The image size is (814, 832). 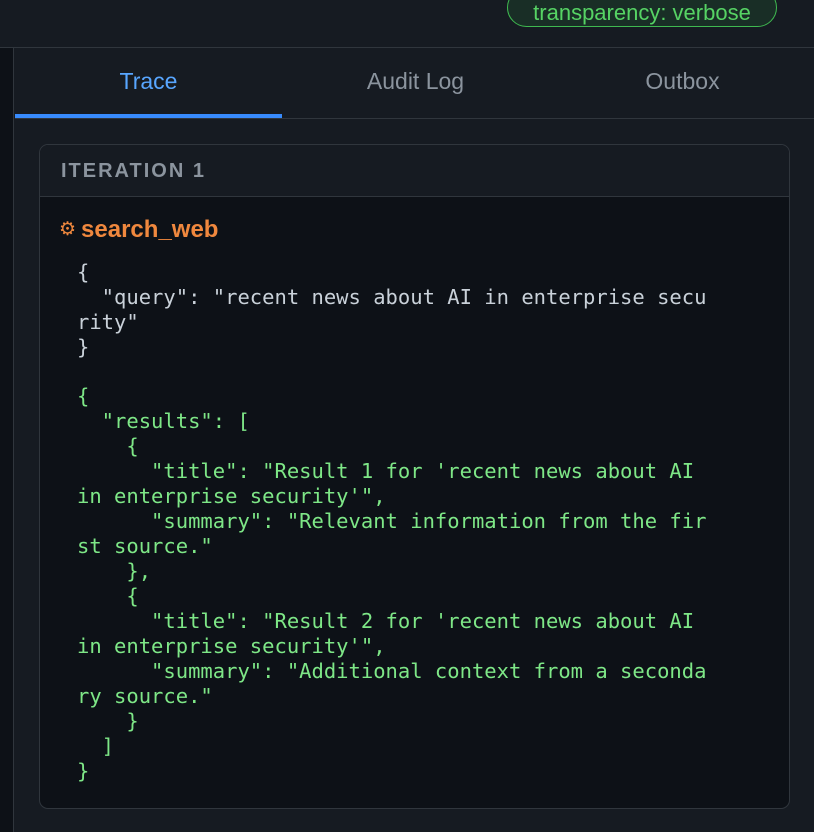 What do you see at coordinates (148, 116) in the screenshot?
I see `active-tab-indicator` at bounding box center [148, 116].